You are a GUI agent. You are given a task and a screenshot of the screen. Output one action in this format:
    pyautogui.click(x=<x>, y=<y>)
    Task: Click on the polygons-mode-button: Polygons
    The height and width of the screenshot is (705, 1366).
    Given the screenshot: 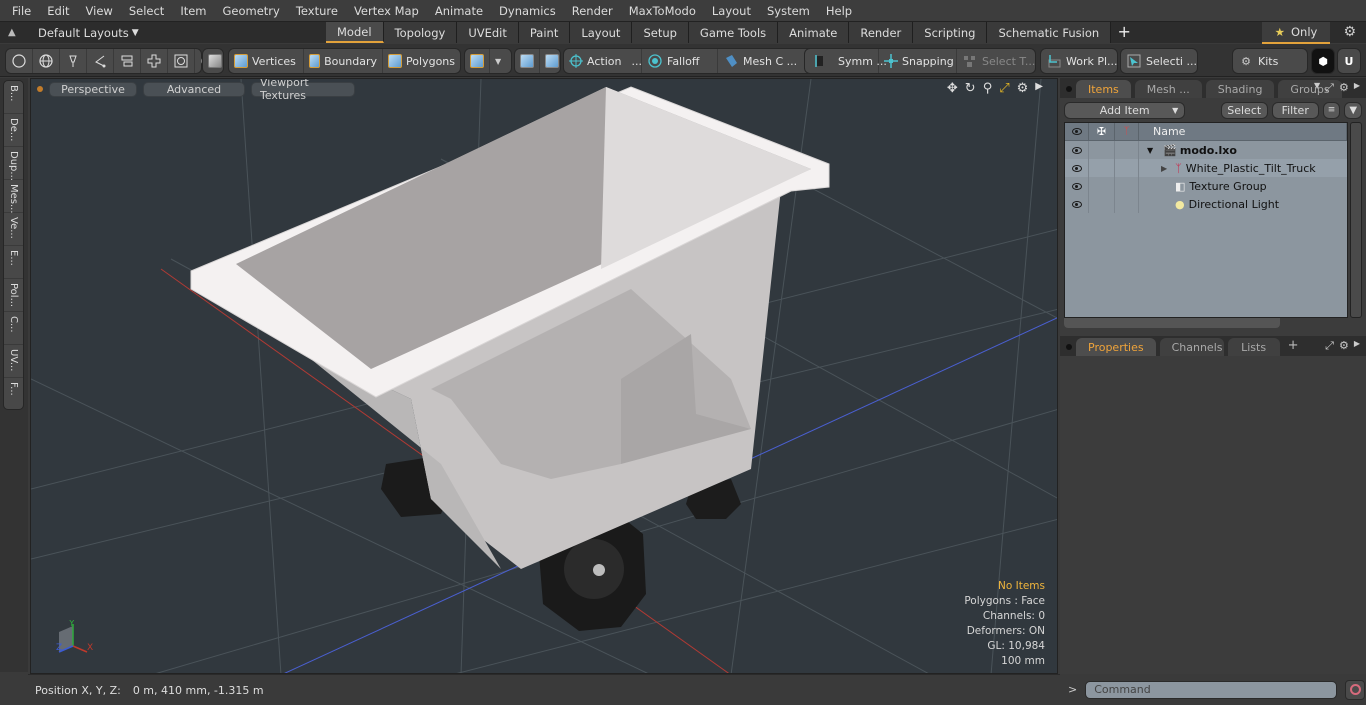 What is the action you would take?
    pyautogui.click(x=421, y=61)
    